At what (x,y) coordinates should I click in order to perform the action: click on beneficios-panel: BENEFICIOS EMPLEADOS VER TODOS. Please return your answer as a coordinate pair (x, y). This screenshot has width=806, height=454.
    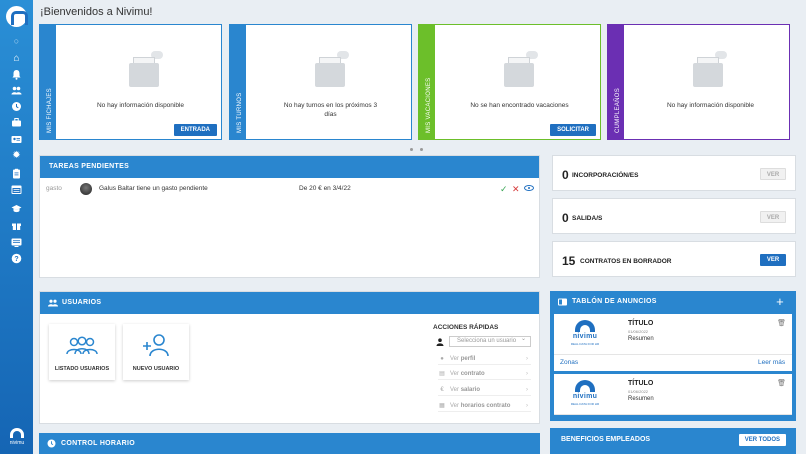
    Looking at the image, I should click on (673, 441).